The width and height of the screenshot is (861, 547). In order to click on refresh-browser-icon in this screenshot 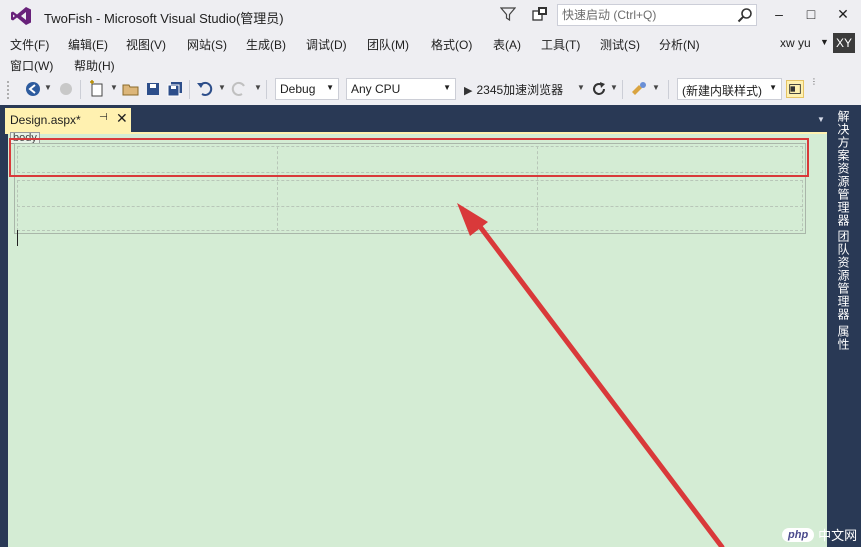, I will do `click(599, 89)`.